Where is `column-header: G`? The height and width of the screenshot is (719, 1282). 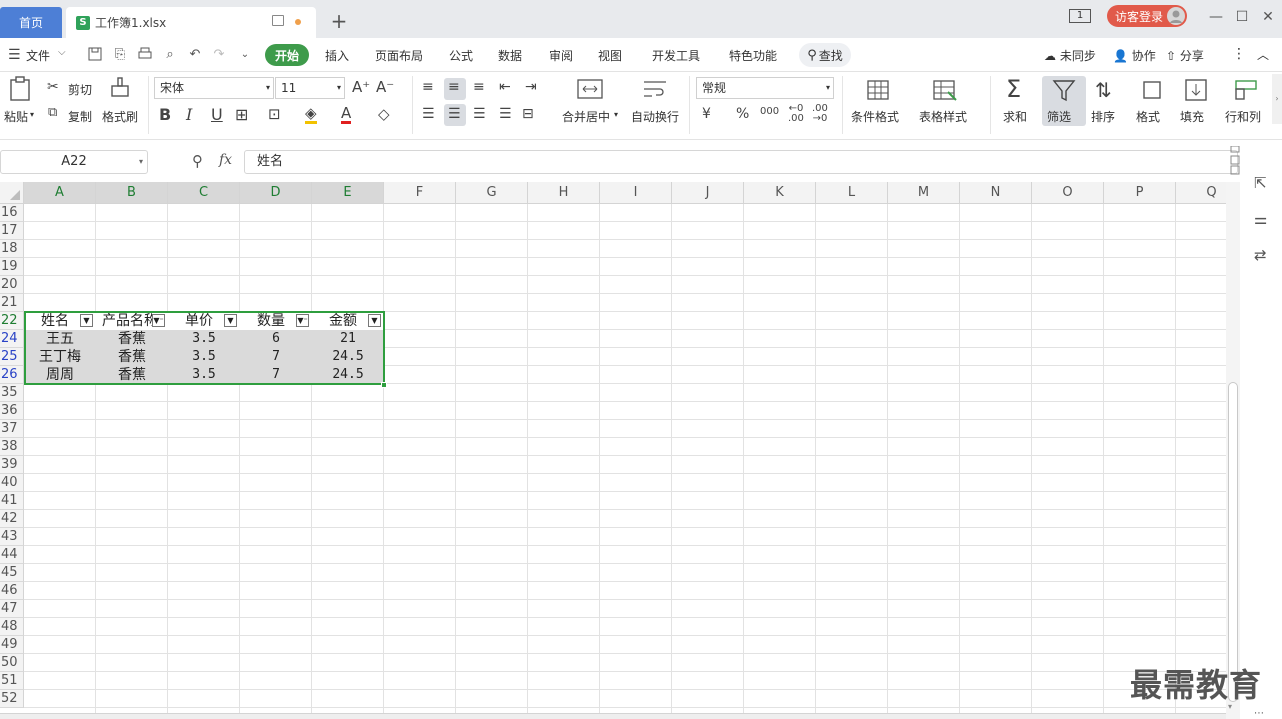
column-header: G is located at coordinates (492, 193).